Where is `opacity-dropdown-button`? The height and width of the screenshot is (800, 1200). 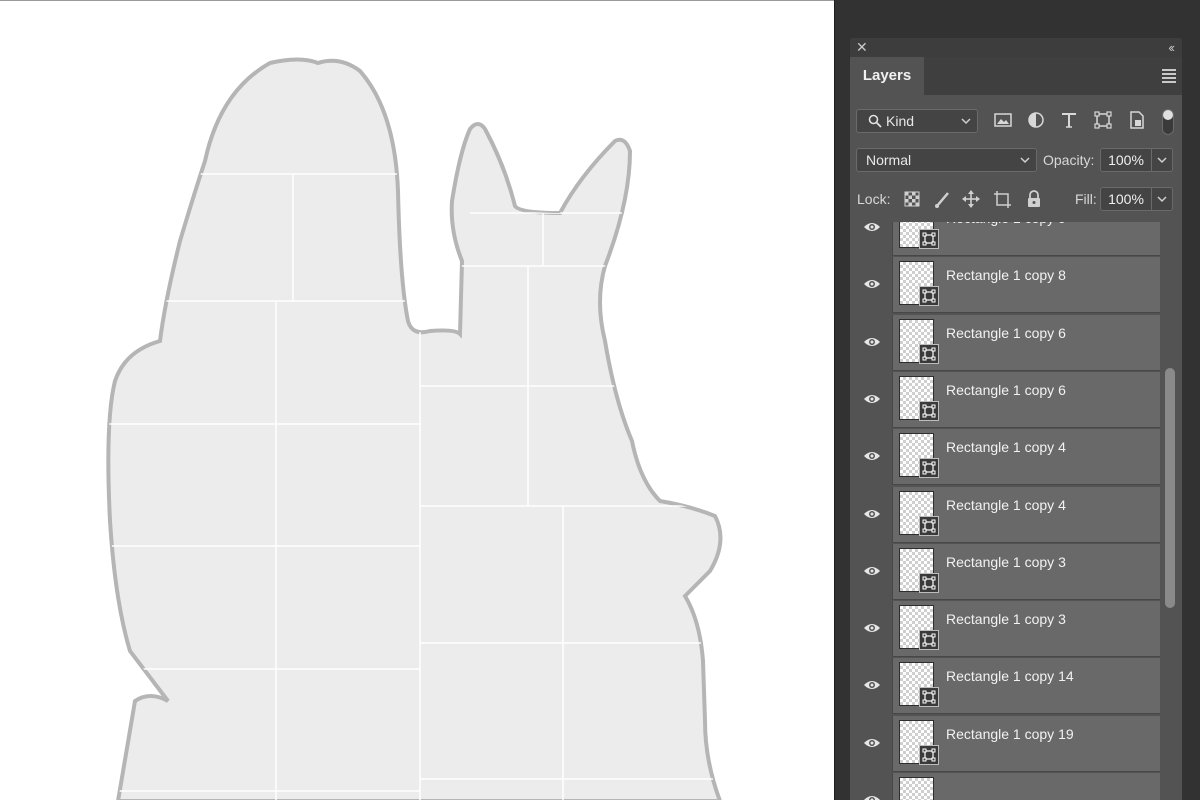 opacity-dropdown-button is located at coordinates (1162, 160).